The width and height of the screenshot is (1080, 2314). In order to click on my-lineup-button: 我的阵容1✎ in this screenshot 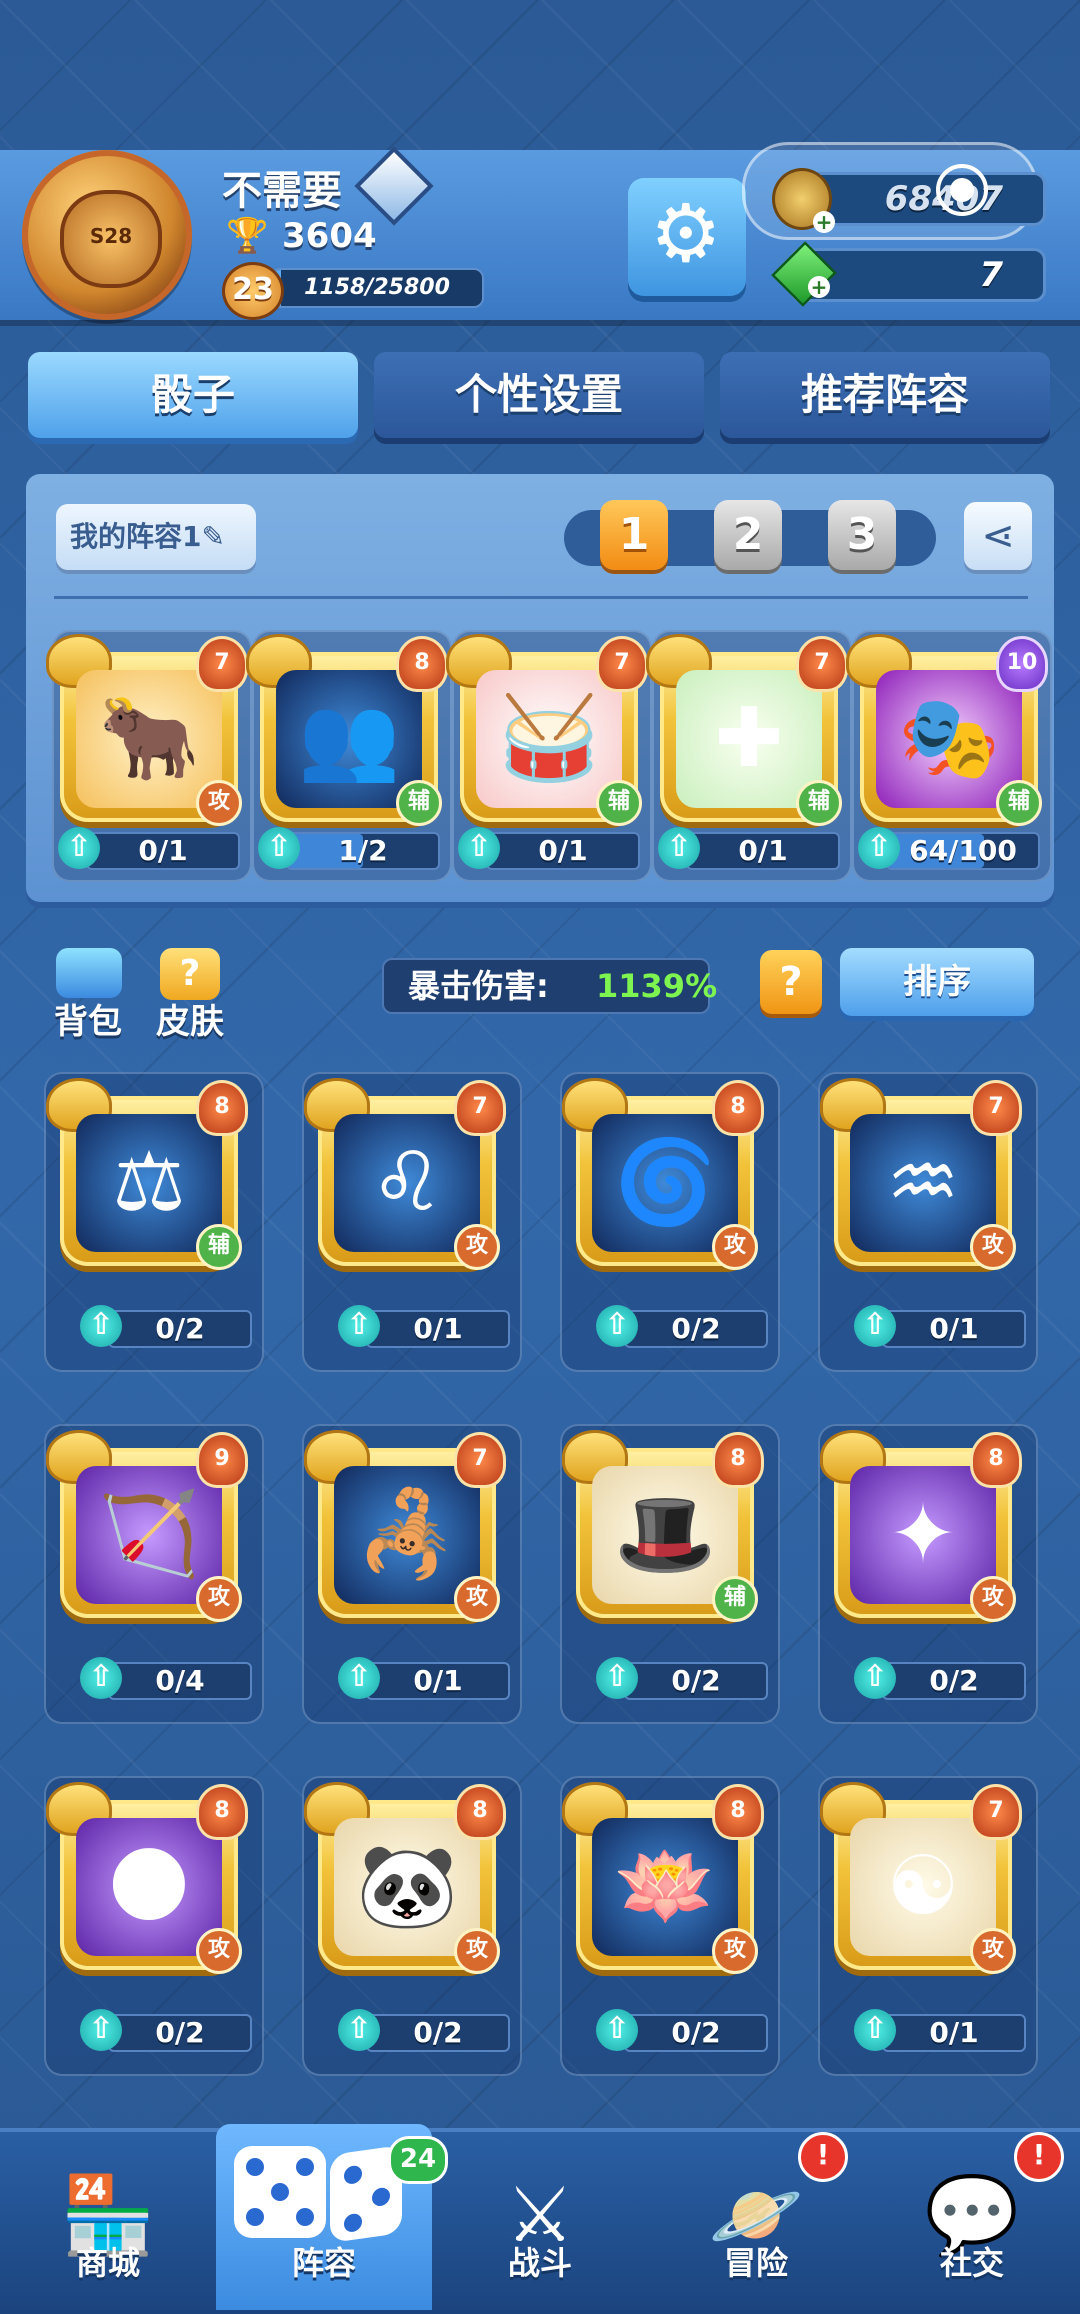, I will do `click(156, 537)`.